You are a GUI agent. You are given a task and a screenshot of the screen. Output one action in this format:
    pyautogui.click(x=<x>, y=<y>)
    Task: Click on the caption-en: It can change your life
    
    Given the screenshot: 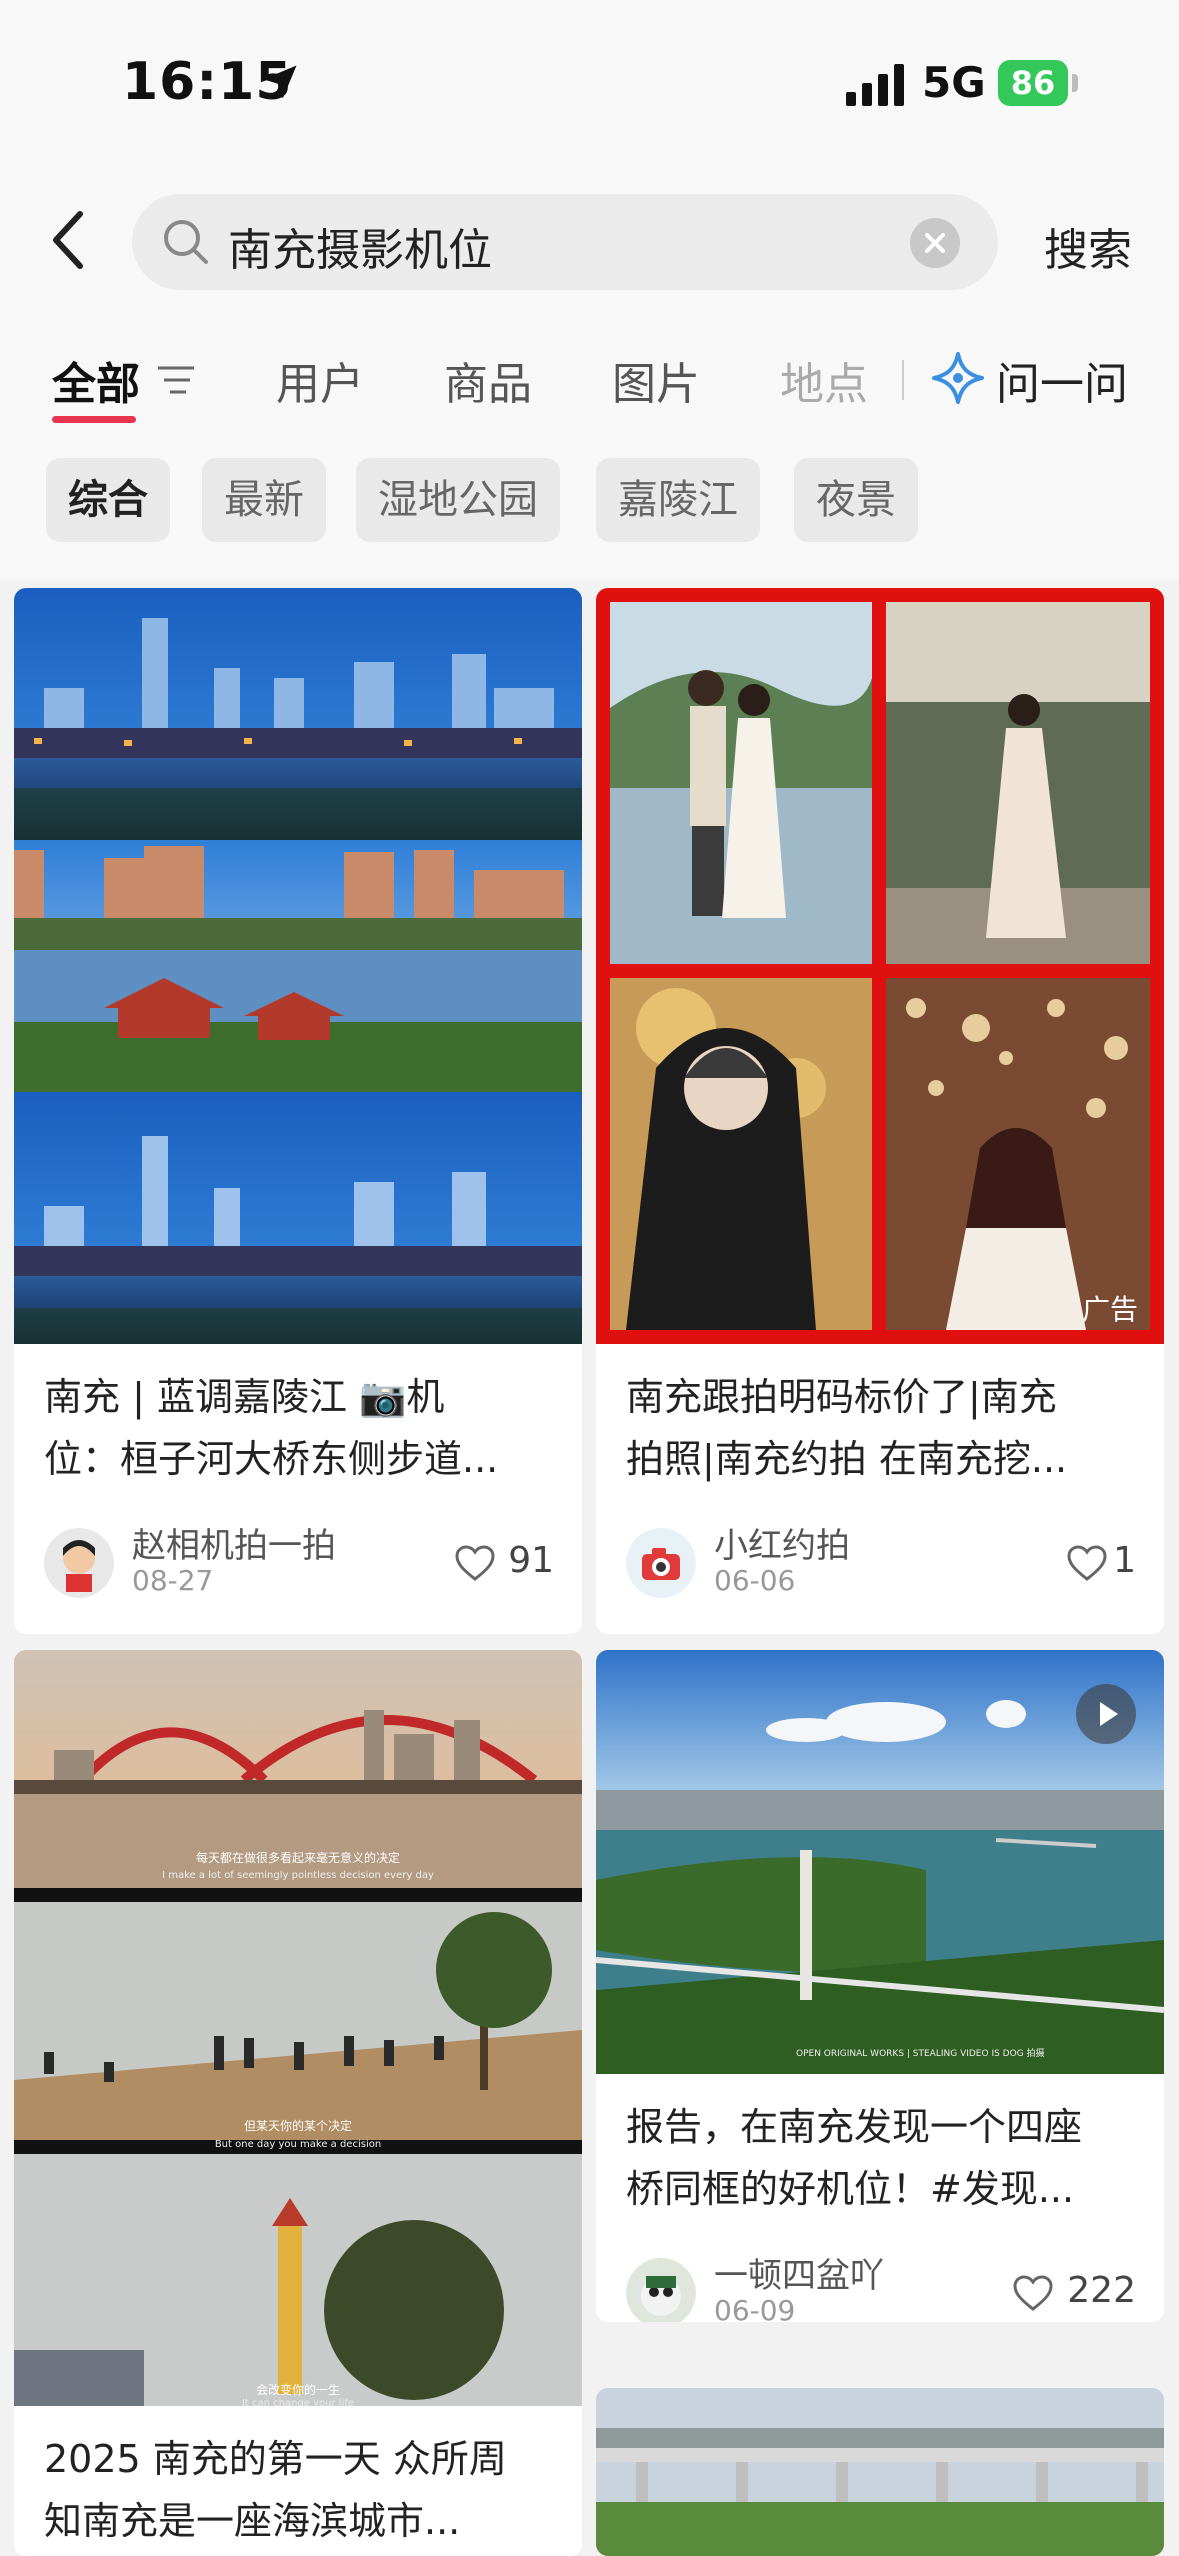 What is the action you would take?
    pyautogui.click(x=298, y=2402)
    